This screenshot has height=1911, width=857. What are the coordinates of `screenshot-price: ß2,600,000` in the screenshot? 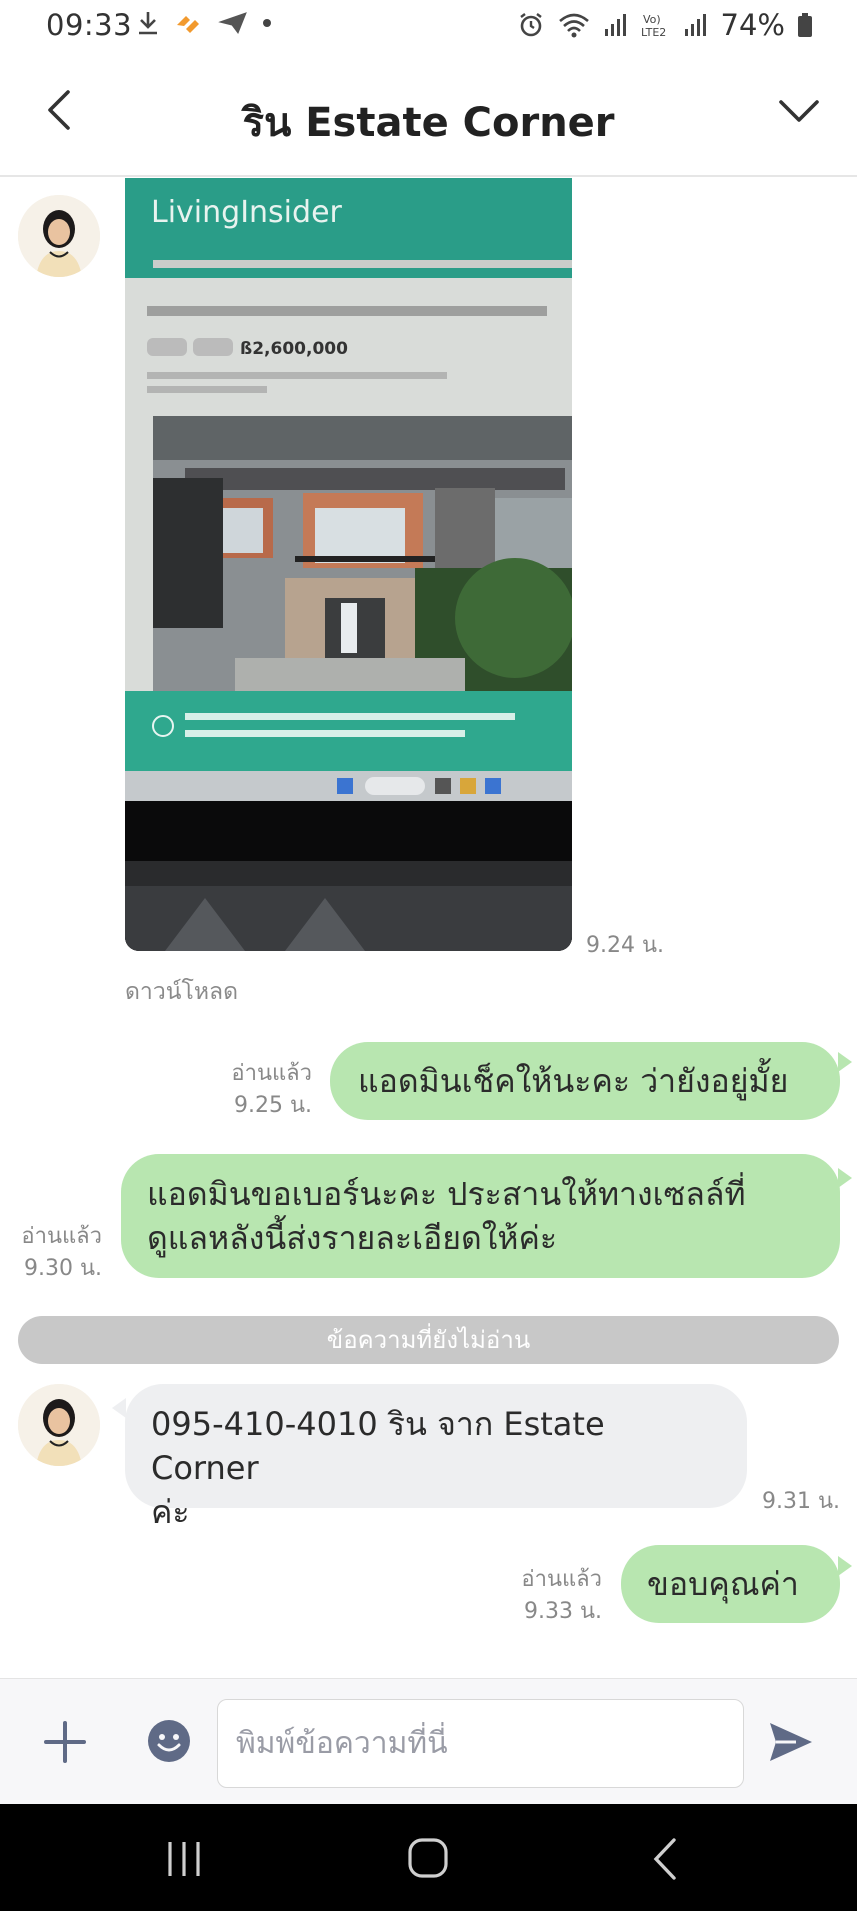 It's located at (294, 349).